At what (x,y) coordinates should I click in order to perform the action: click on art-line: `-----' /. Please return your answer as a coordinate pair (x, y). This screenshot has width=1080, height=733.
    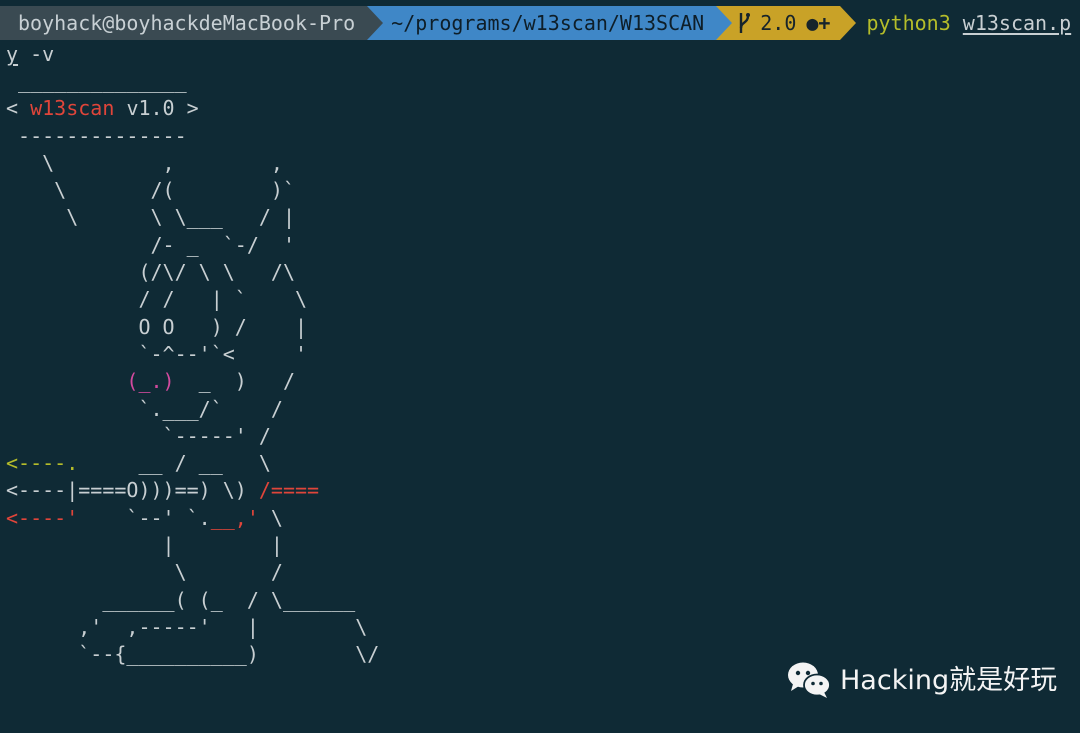
    Looking at the image, I should click on (138, 435).